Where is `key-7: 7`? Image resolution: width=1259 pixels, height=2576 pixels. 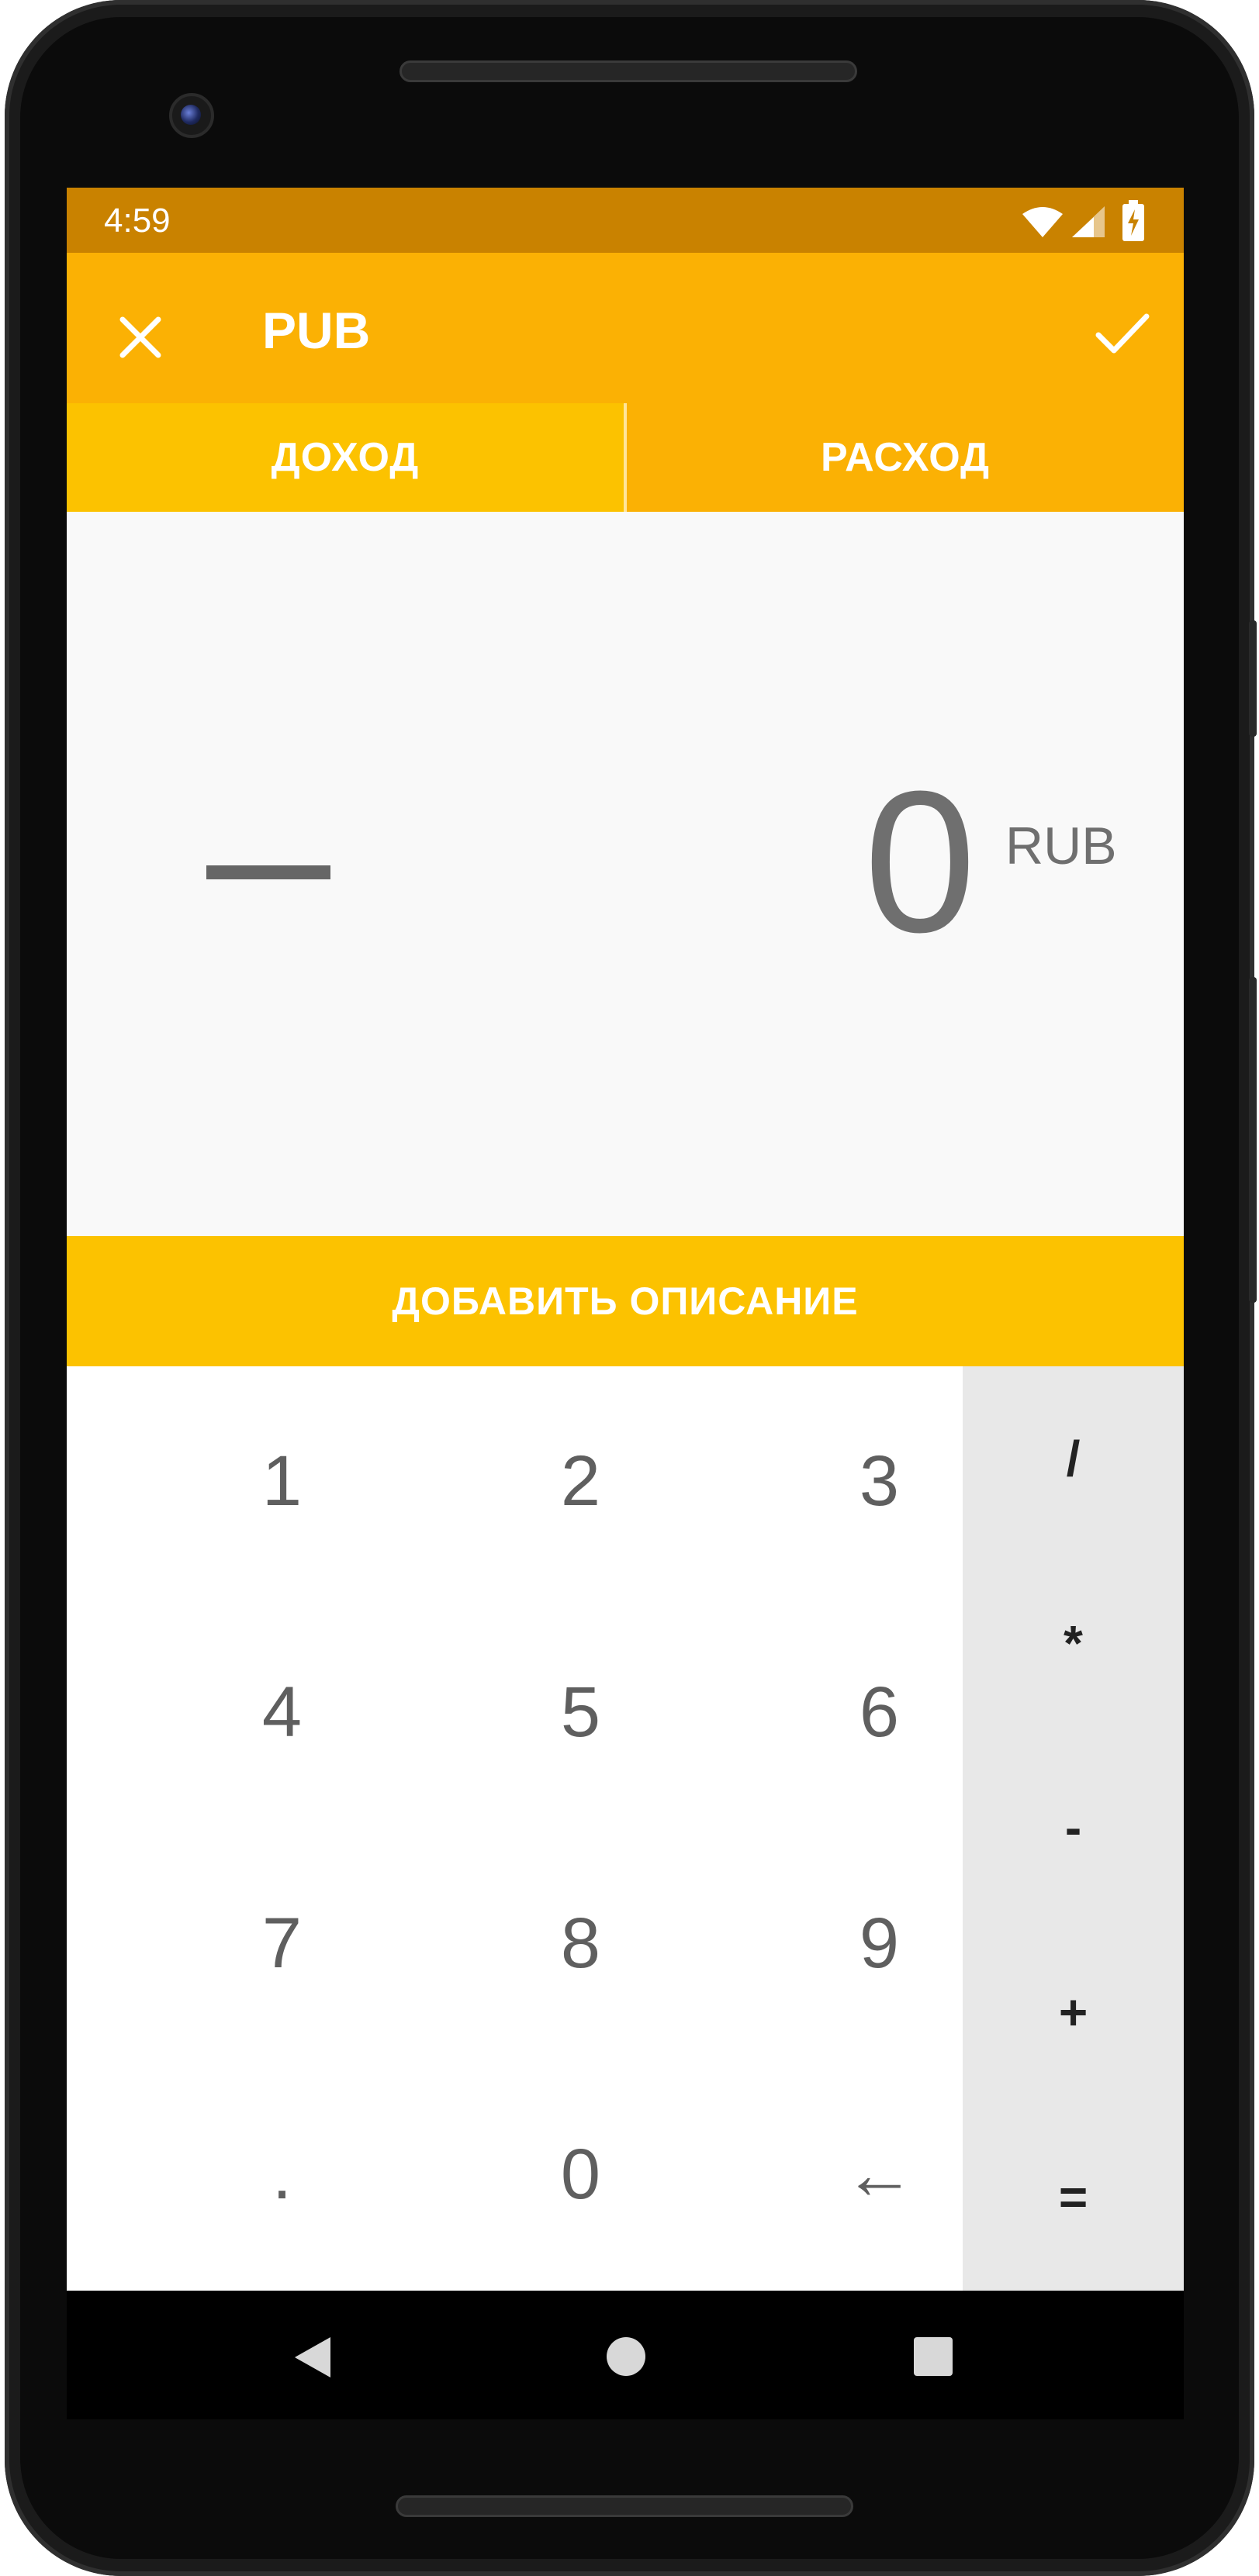
key-7: 7 is located at coordinates (282, 1944).